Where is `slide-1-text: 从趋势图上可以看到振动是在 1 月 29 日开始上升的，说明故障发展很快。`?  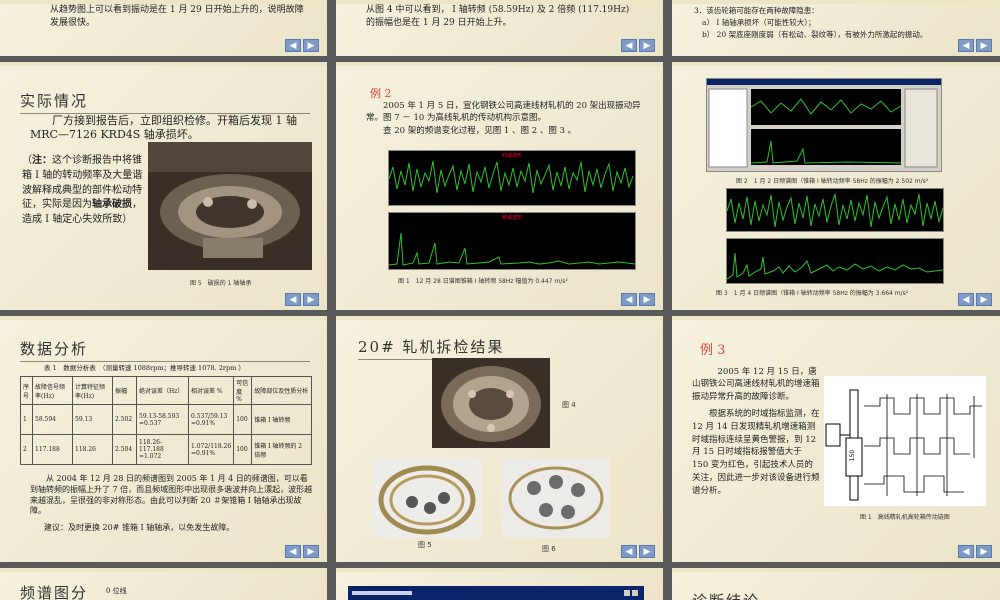 slide-1-text: 从趋势图上可以看到振动是在 1 月 29 日开始上升的，说明故障发展很快。 is located at coordinates (177, 17).